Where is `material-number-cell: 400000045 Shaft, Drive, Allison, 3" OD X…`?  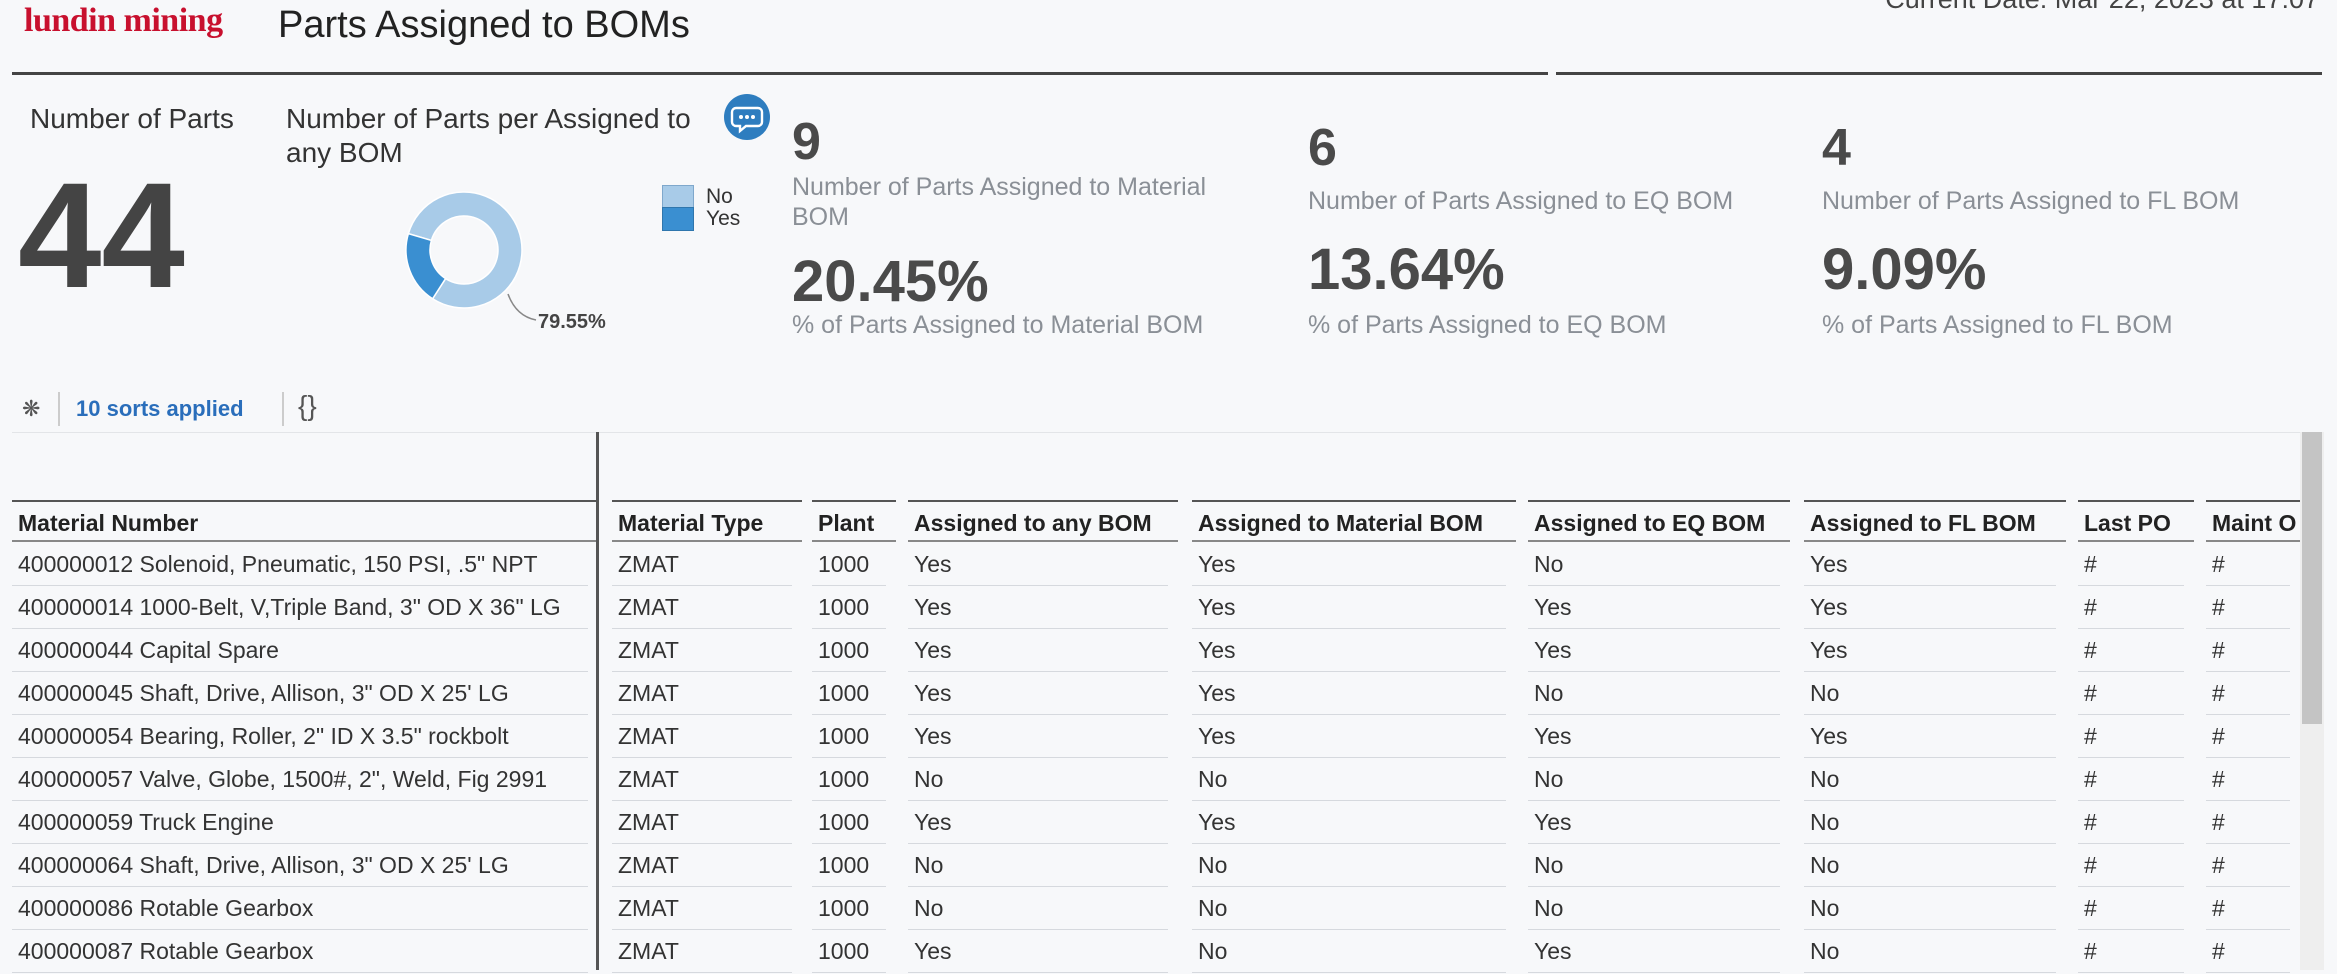 material-number-cell: 400000045 Shaft, Drive, Allison, 3" OD X… is located at coordinates (300, 694).